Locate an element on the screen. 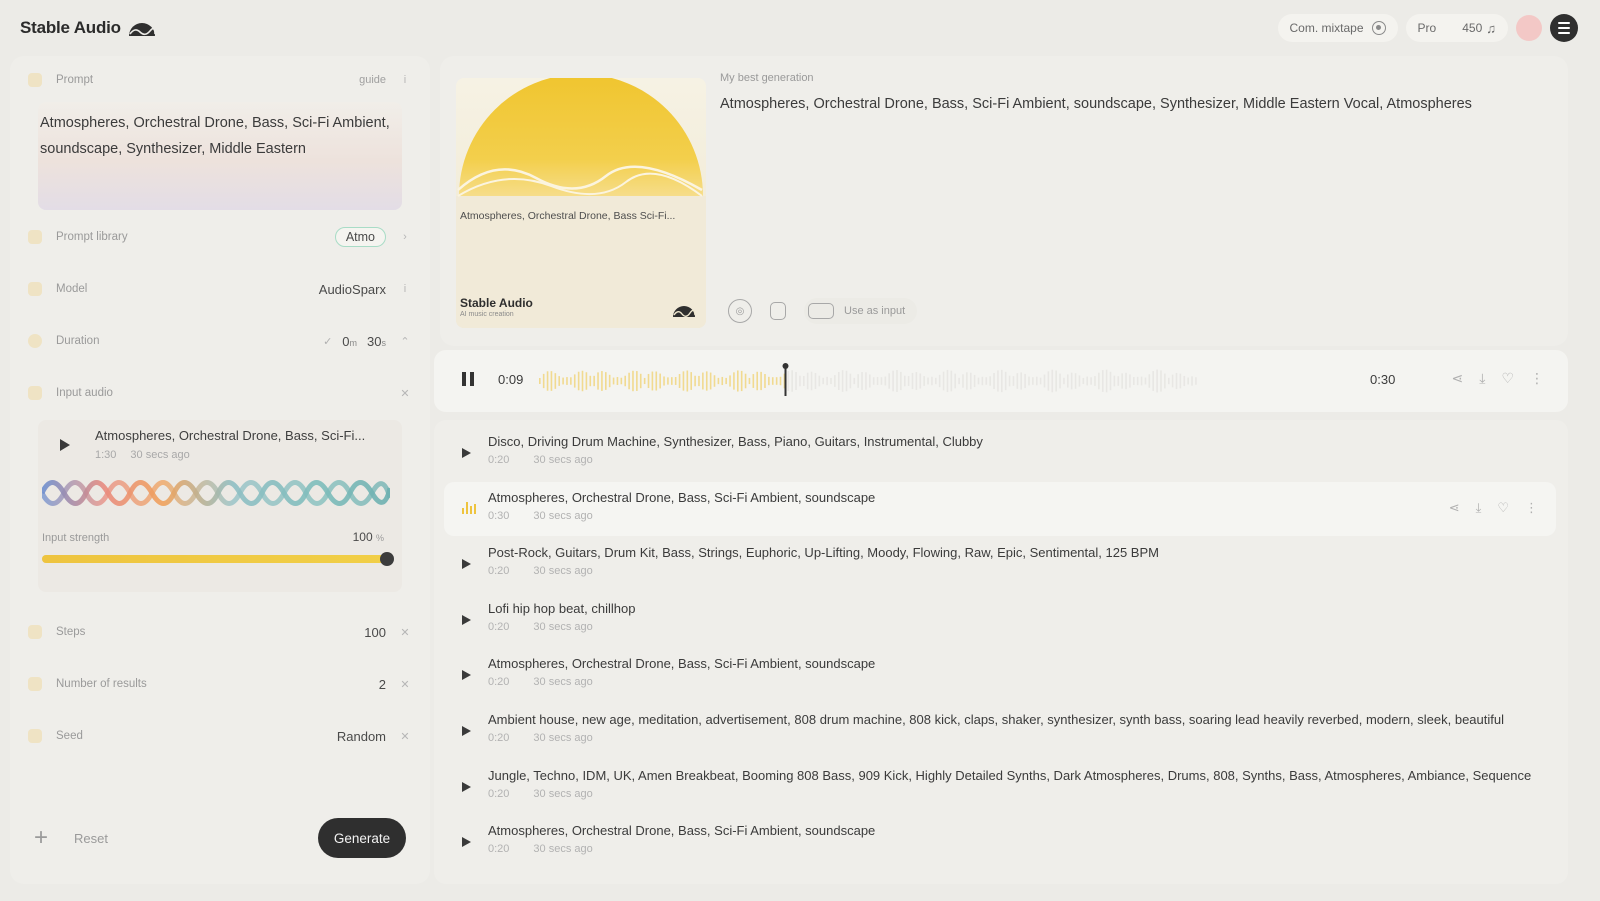 The width and height of the screenshot is (1600, 901). remix-button: ◎ is located at coordinates (740, 311).